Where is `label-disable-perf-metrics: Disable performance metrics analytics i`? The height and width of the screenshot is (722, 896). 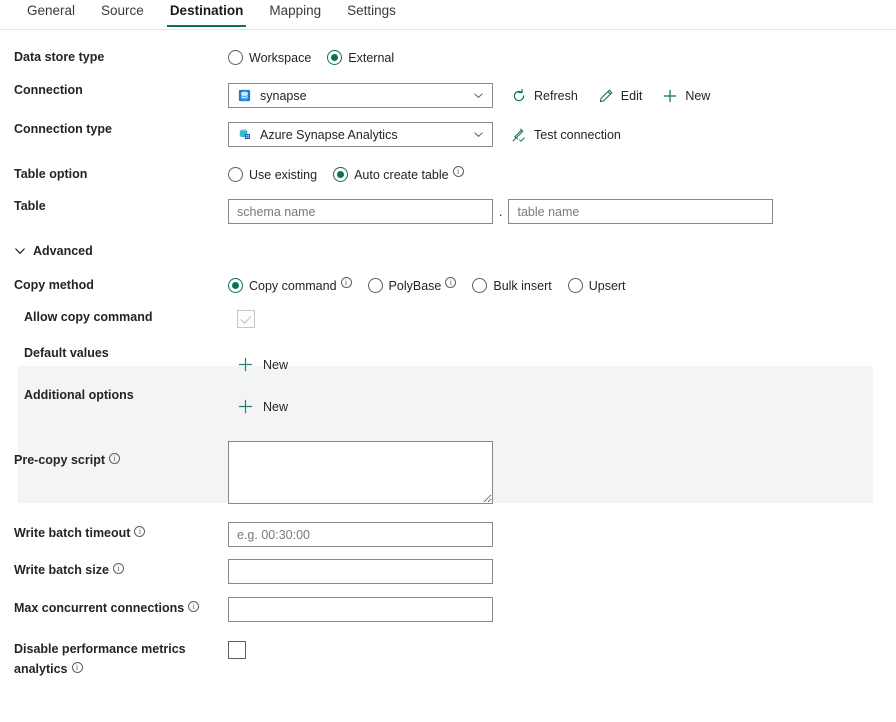
label-disable-perf-metrics: Disable performance metrics analytics i is located at coordinates (114, 659).